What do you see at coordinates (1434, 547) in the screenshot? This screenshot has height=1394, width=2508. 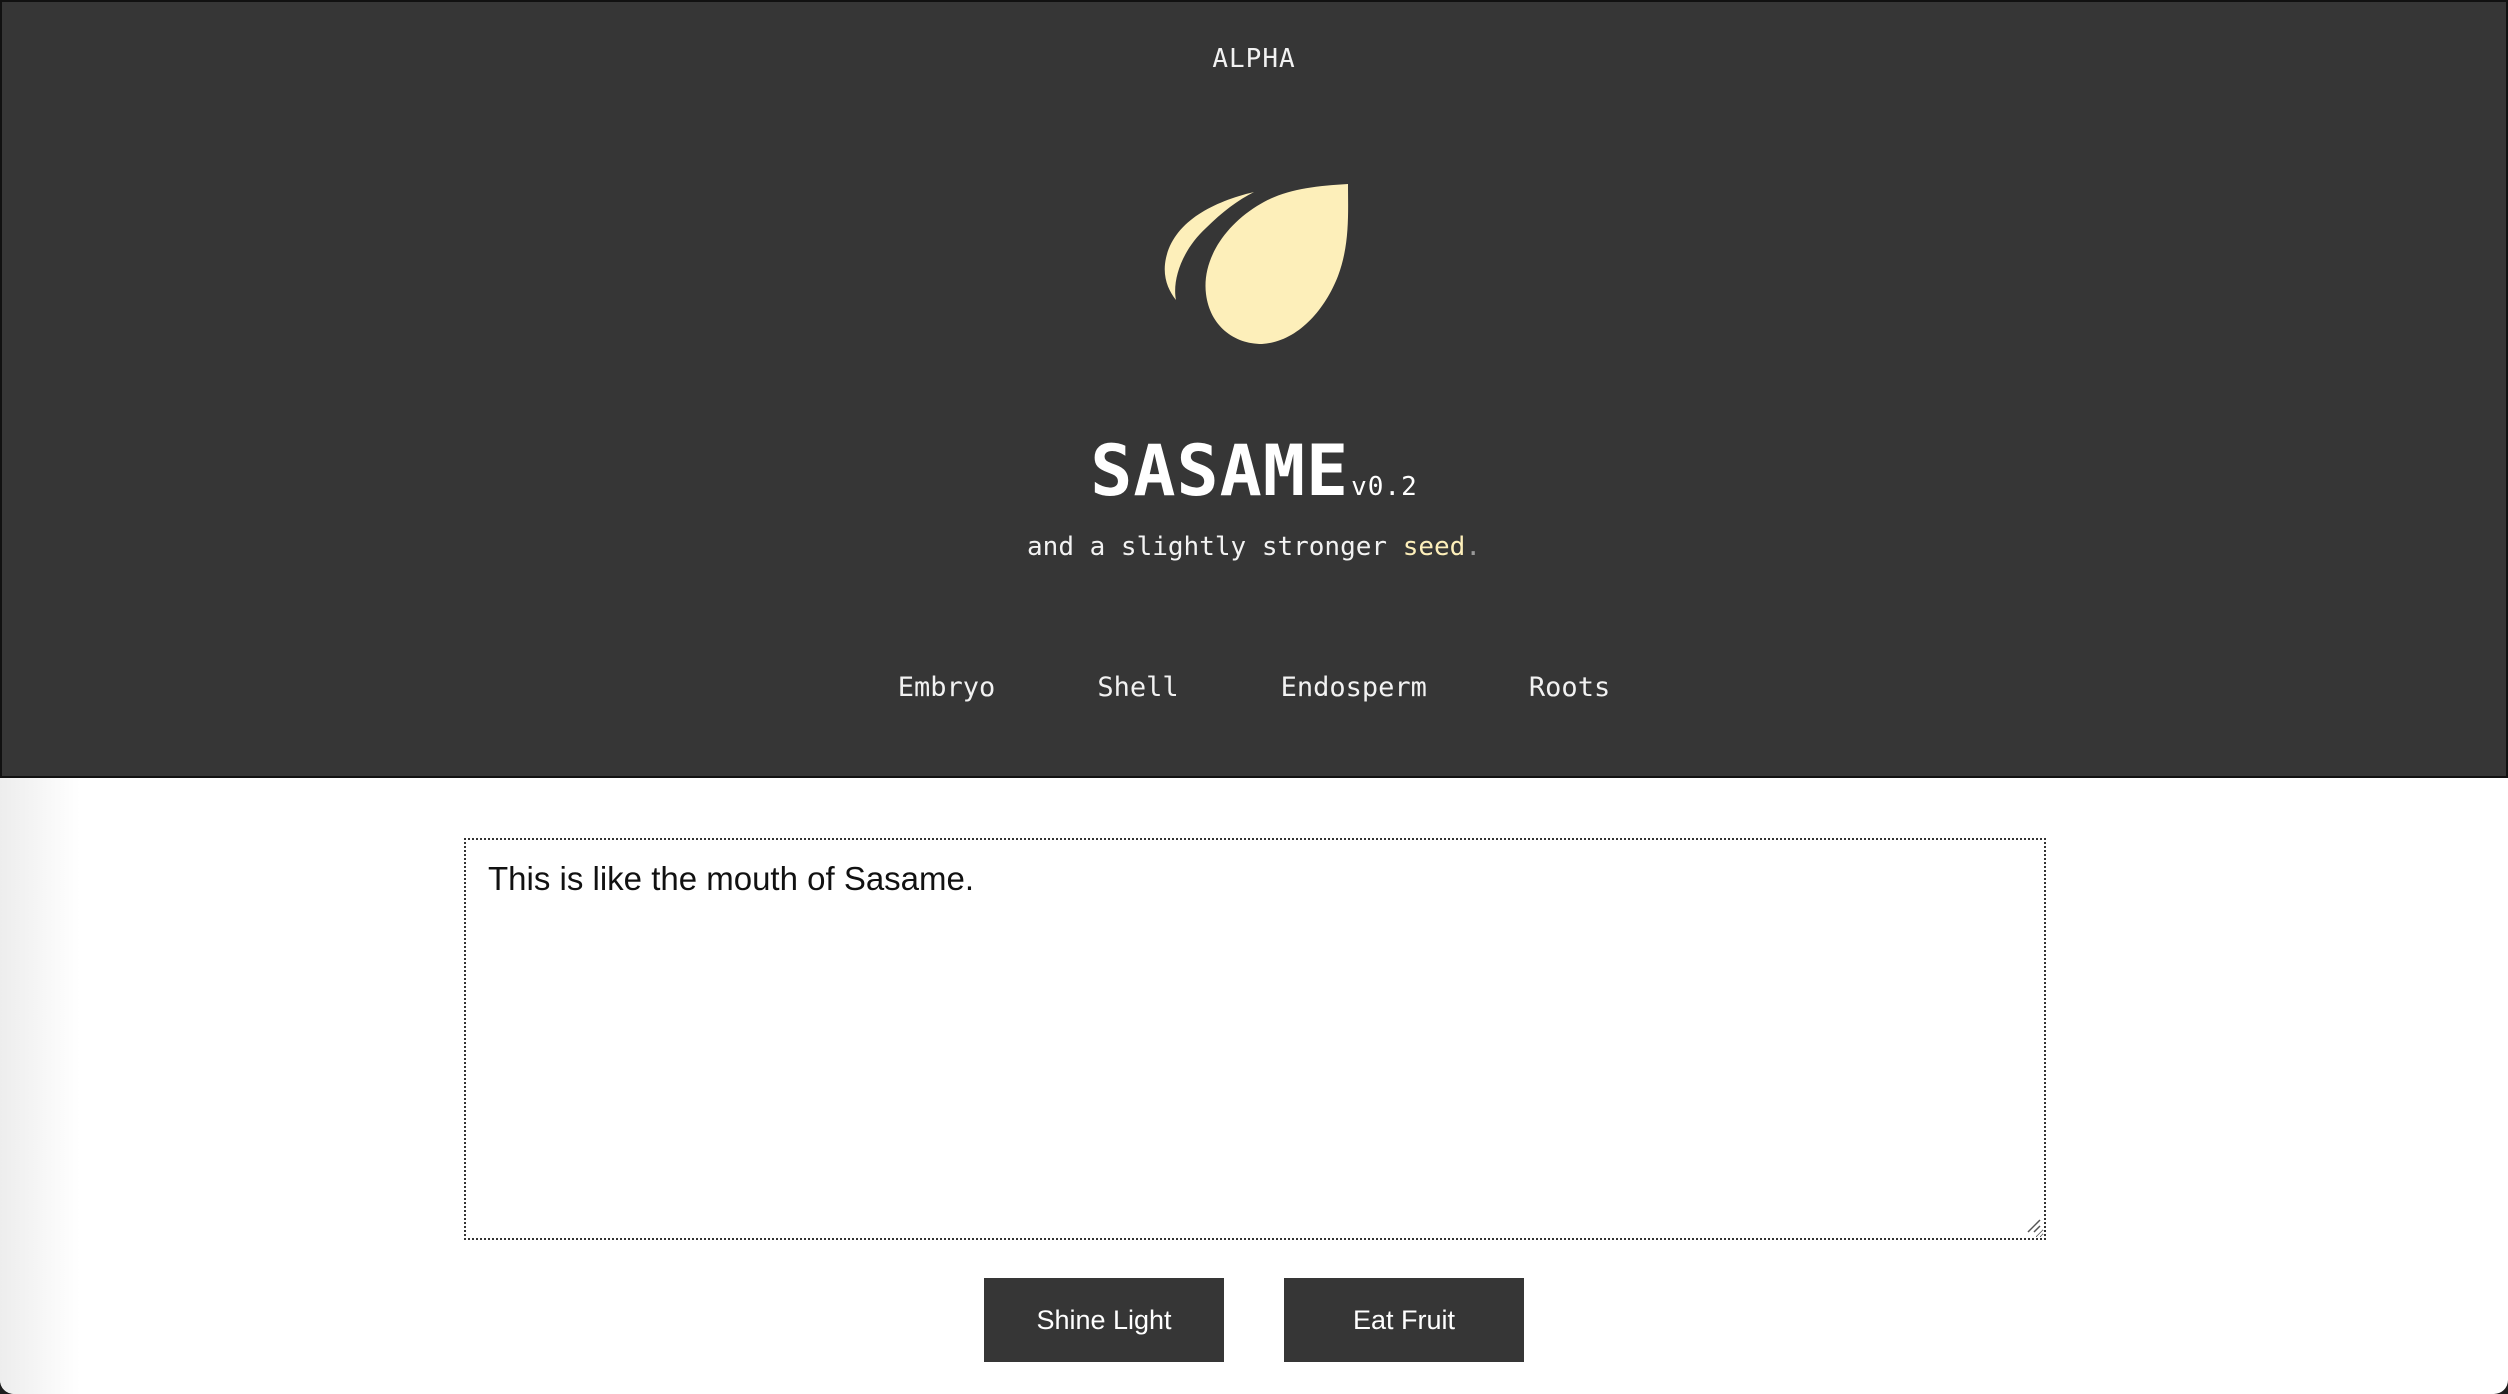 I see `tagline-accent: seed` at bounding box center [1434, 547].